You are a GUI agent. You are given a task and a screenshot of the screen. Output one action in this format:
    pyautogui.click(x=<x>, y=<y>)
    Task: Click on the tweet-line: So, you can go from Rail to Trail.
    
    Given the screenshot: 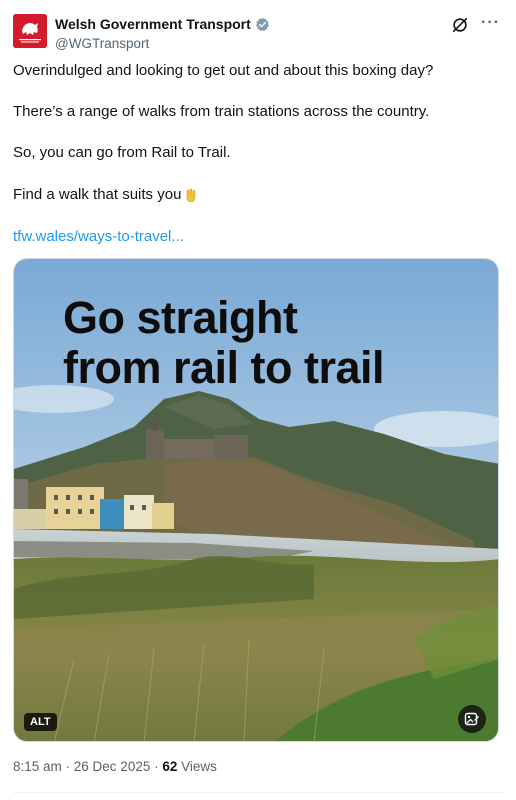 What is the action you would take?
    pyautogui.click(x=122, y=152)
    